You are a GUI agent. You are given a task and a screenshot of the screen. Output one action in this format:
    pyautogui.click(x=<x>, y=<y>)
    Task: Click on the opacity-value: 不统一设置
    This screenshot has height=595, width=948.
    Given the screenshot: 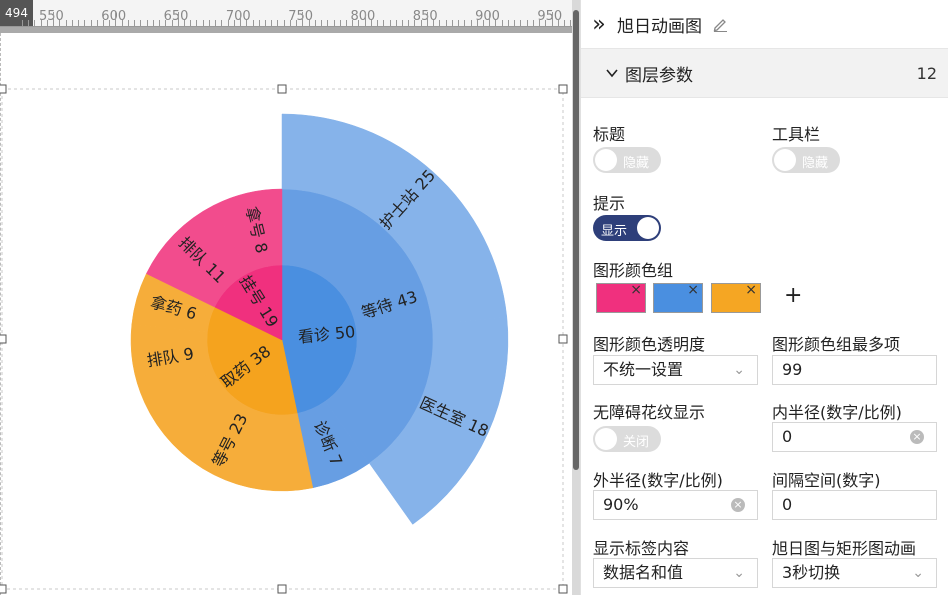 What is the action you would take?
    pyautogui.click(x=643, y=369)
    